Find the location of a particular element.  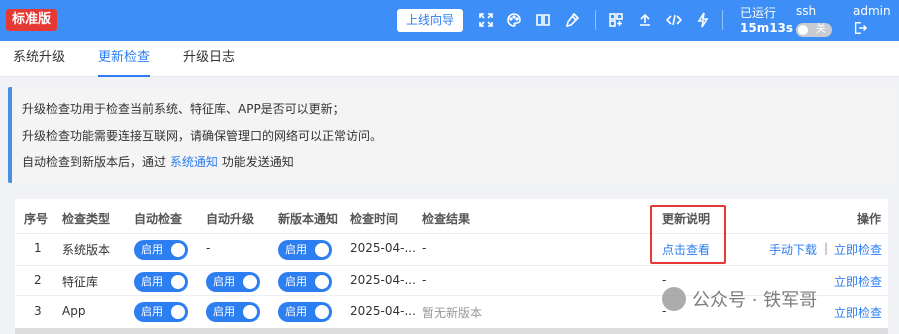

toggle-knob is located at coordinates (803, 30).